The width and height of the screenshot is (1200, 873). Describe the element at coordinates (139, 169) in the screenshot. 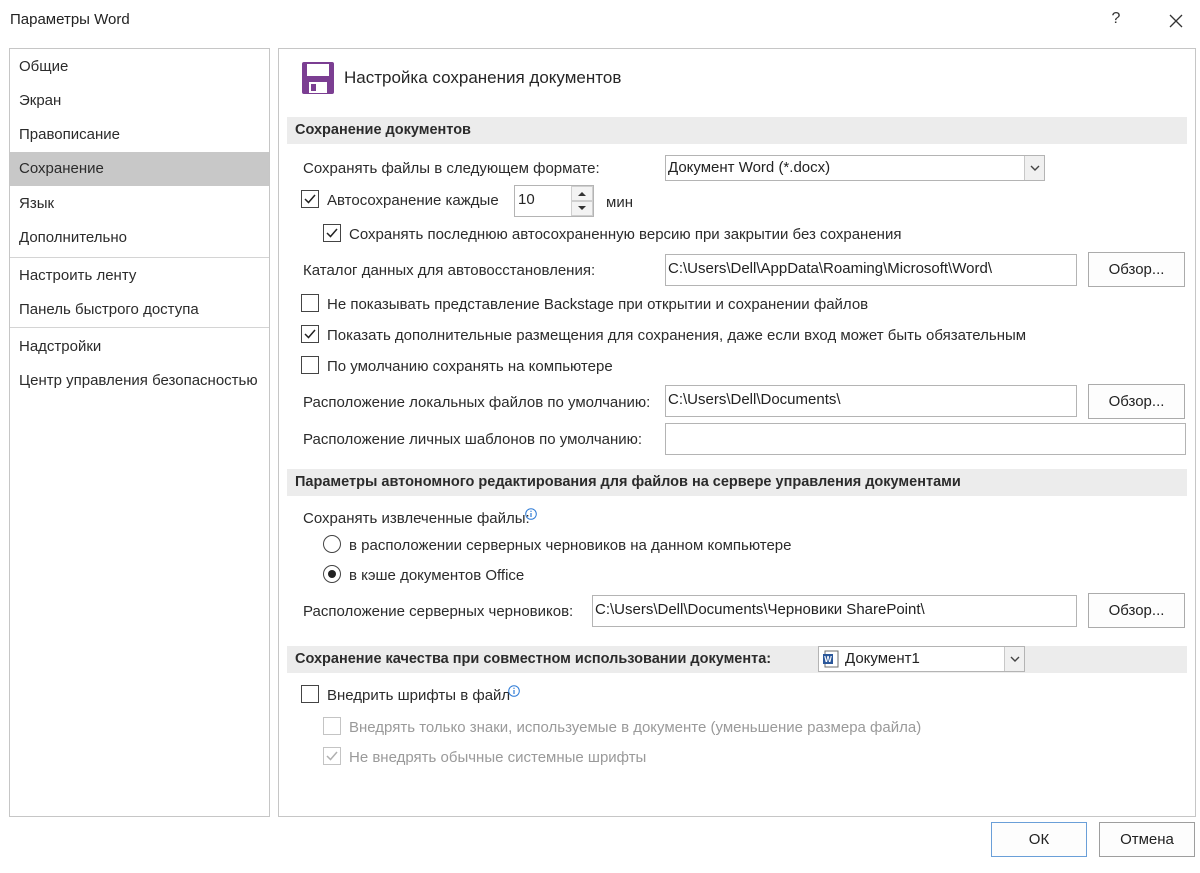

I see `sidebar-item-save: Сохранение` at that location.